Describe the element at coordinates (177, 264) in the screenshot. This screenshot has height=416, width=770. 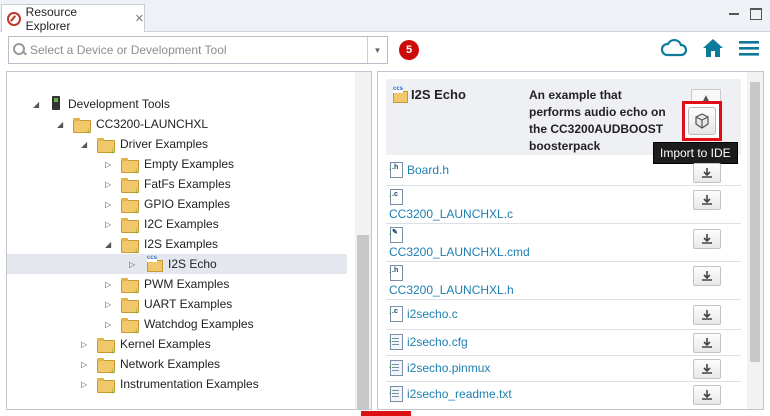
I see `tree-item-i2s-echo: ▷ ccs I2S Echo` at that location.